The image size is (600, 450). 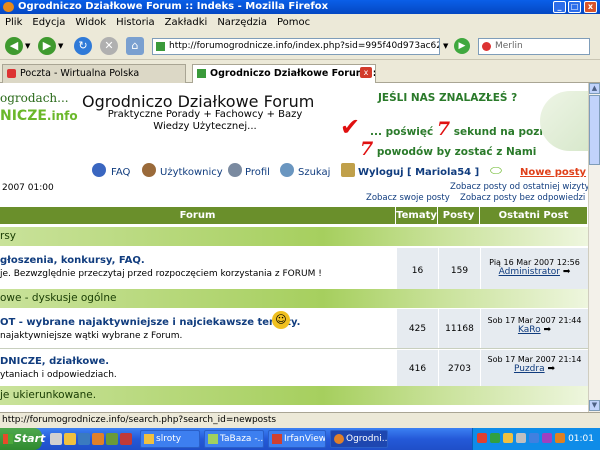 I want to click on url-dropdown-icon: ▼, so click(x=445, y=46).